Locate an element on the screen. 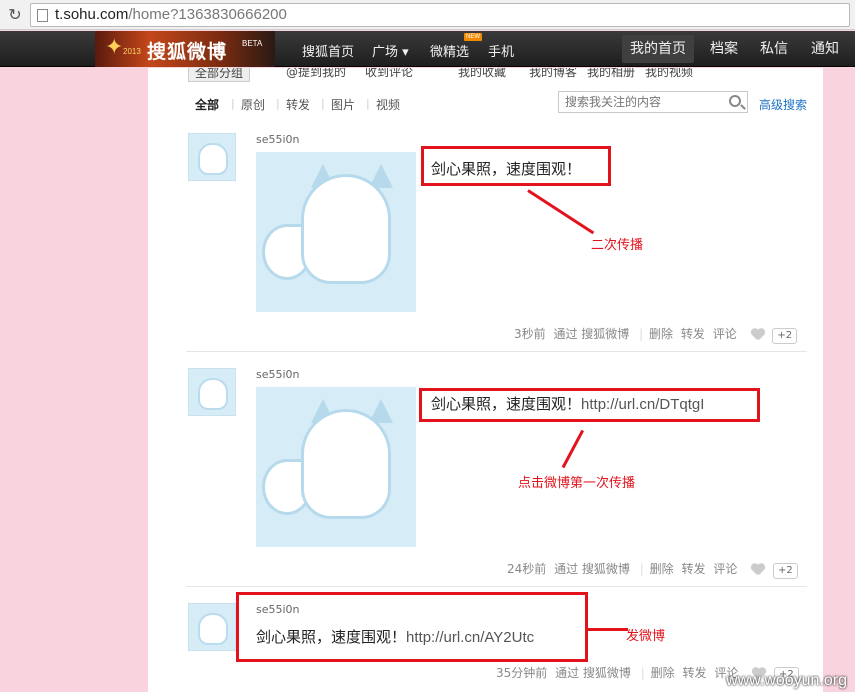  logo-beta: BETA is located at coordinates (252, 43).